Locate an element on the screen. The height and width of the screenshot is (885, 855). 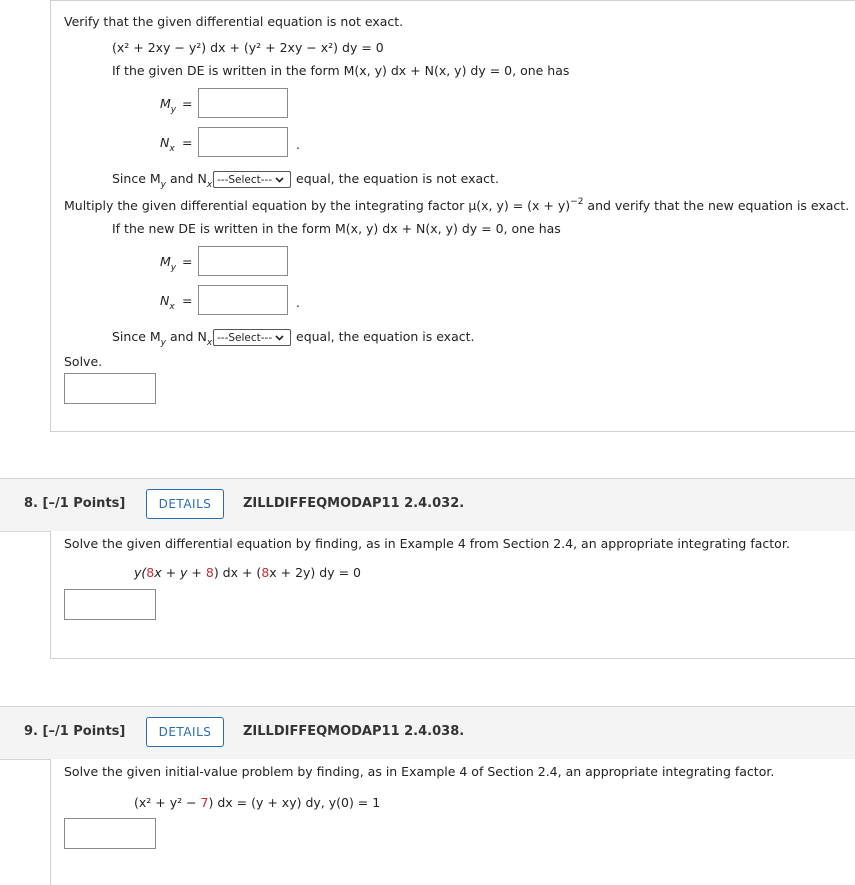
q8-answer-input is located at coordinates (110, 604).